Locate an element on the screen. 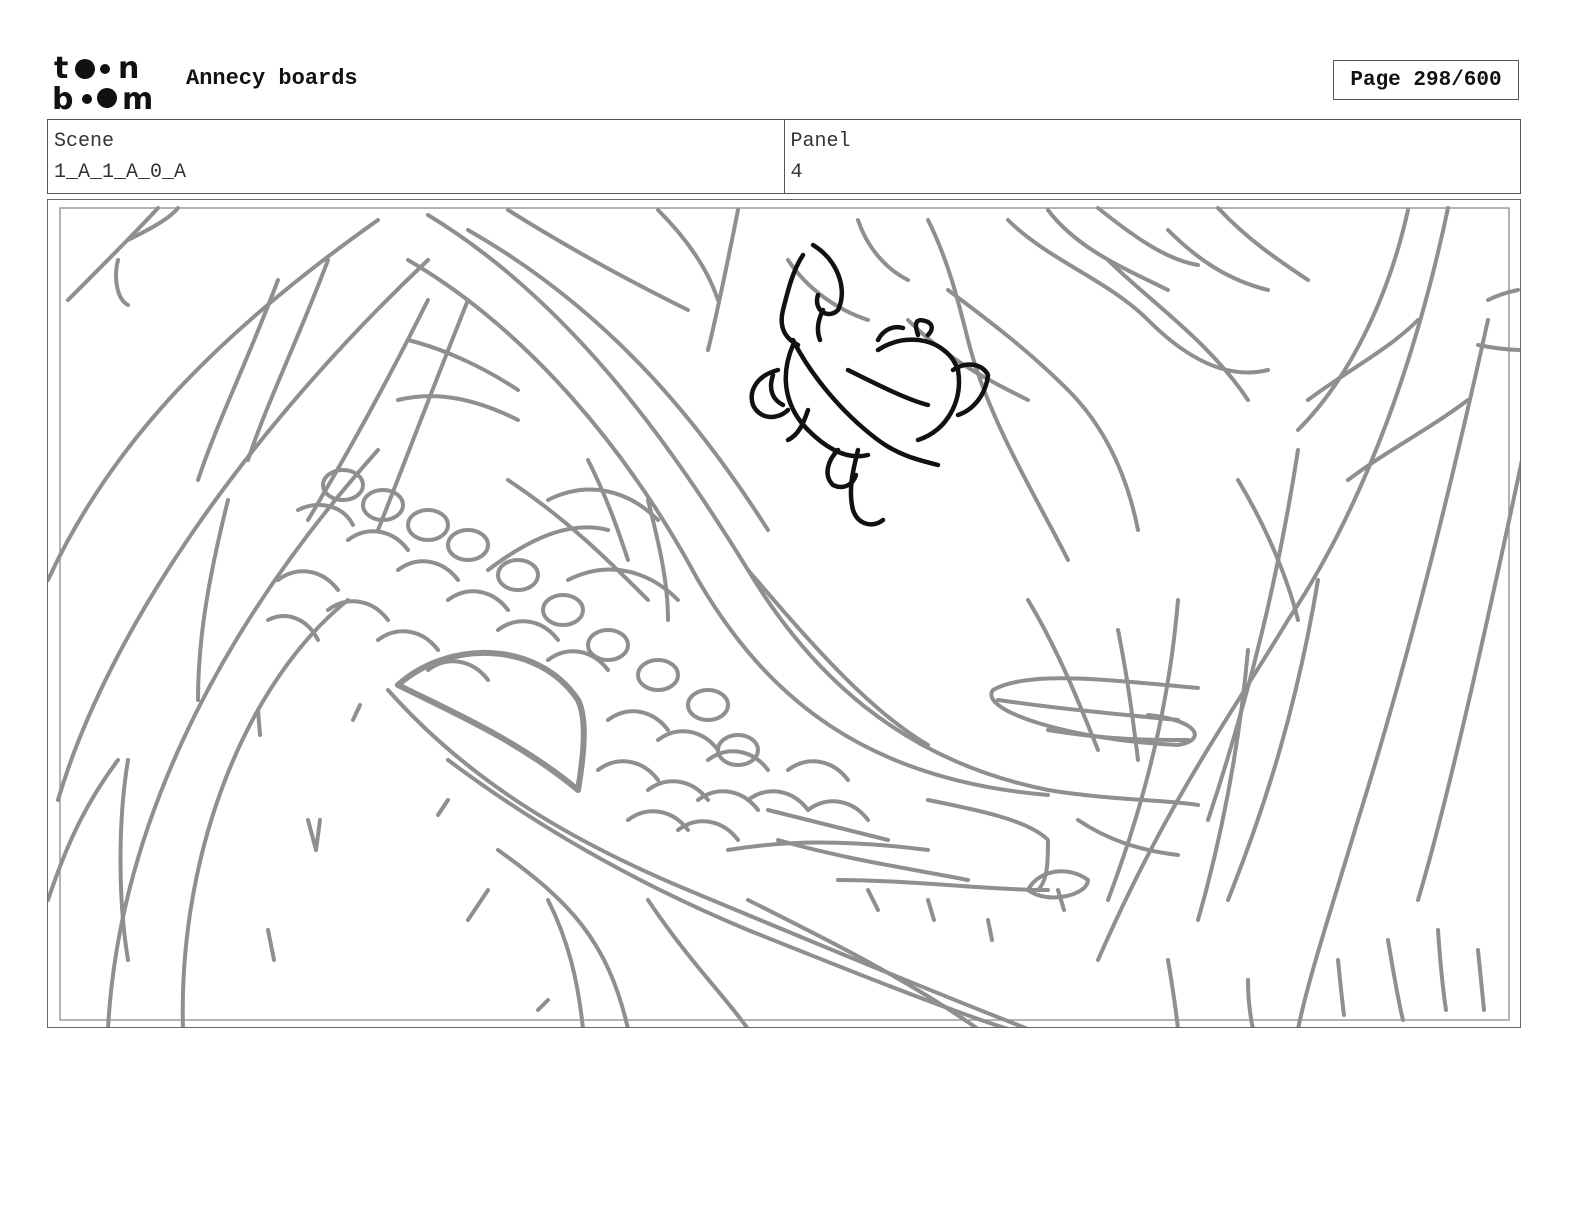 This screenshot has height=1224, width=1584. project-title: Annecy boards is located at coordinates (272, 78).